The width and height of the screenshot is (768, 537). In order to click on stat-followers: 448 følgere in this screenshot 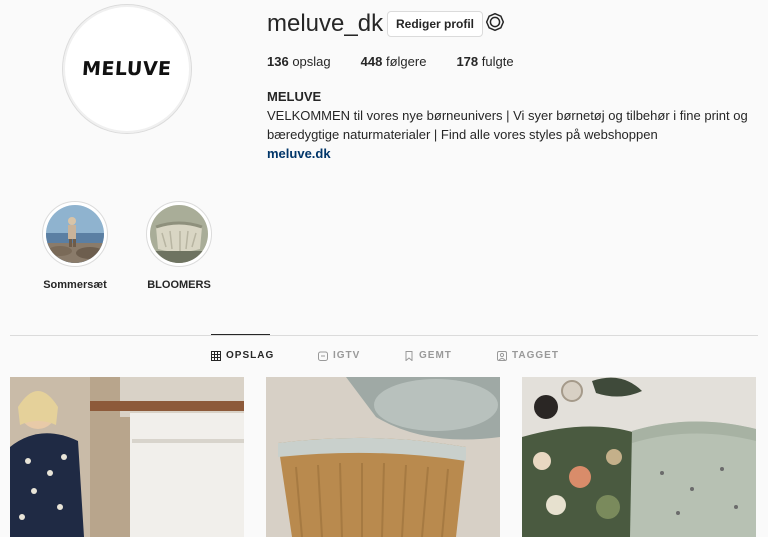, I will do `click(394, 61)`.